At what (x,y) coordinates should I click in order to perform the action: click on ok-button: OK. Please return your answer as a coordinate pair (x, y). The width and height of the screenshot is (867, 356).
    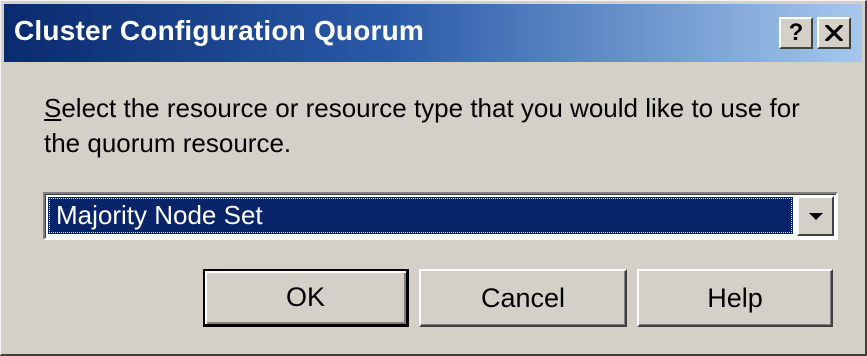
    Looking at the image, I should click on (306, 298).